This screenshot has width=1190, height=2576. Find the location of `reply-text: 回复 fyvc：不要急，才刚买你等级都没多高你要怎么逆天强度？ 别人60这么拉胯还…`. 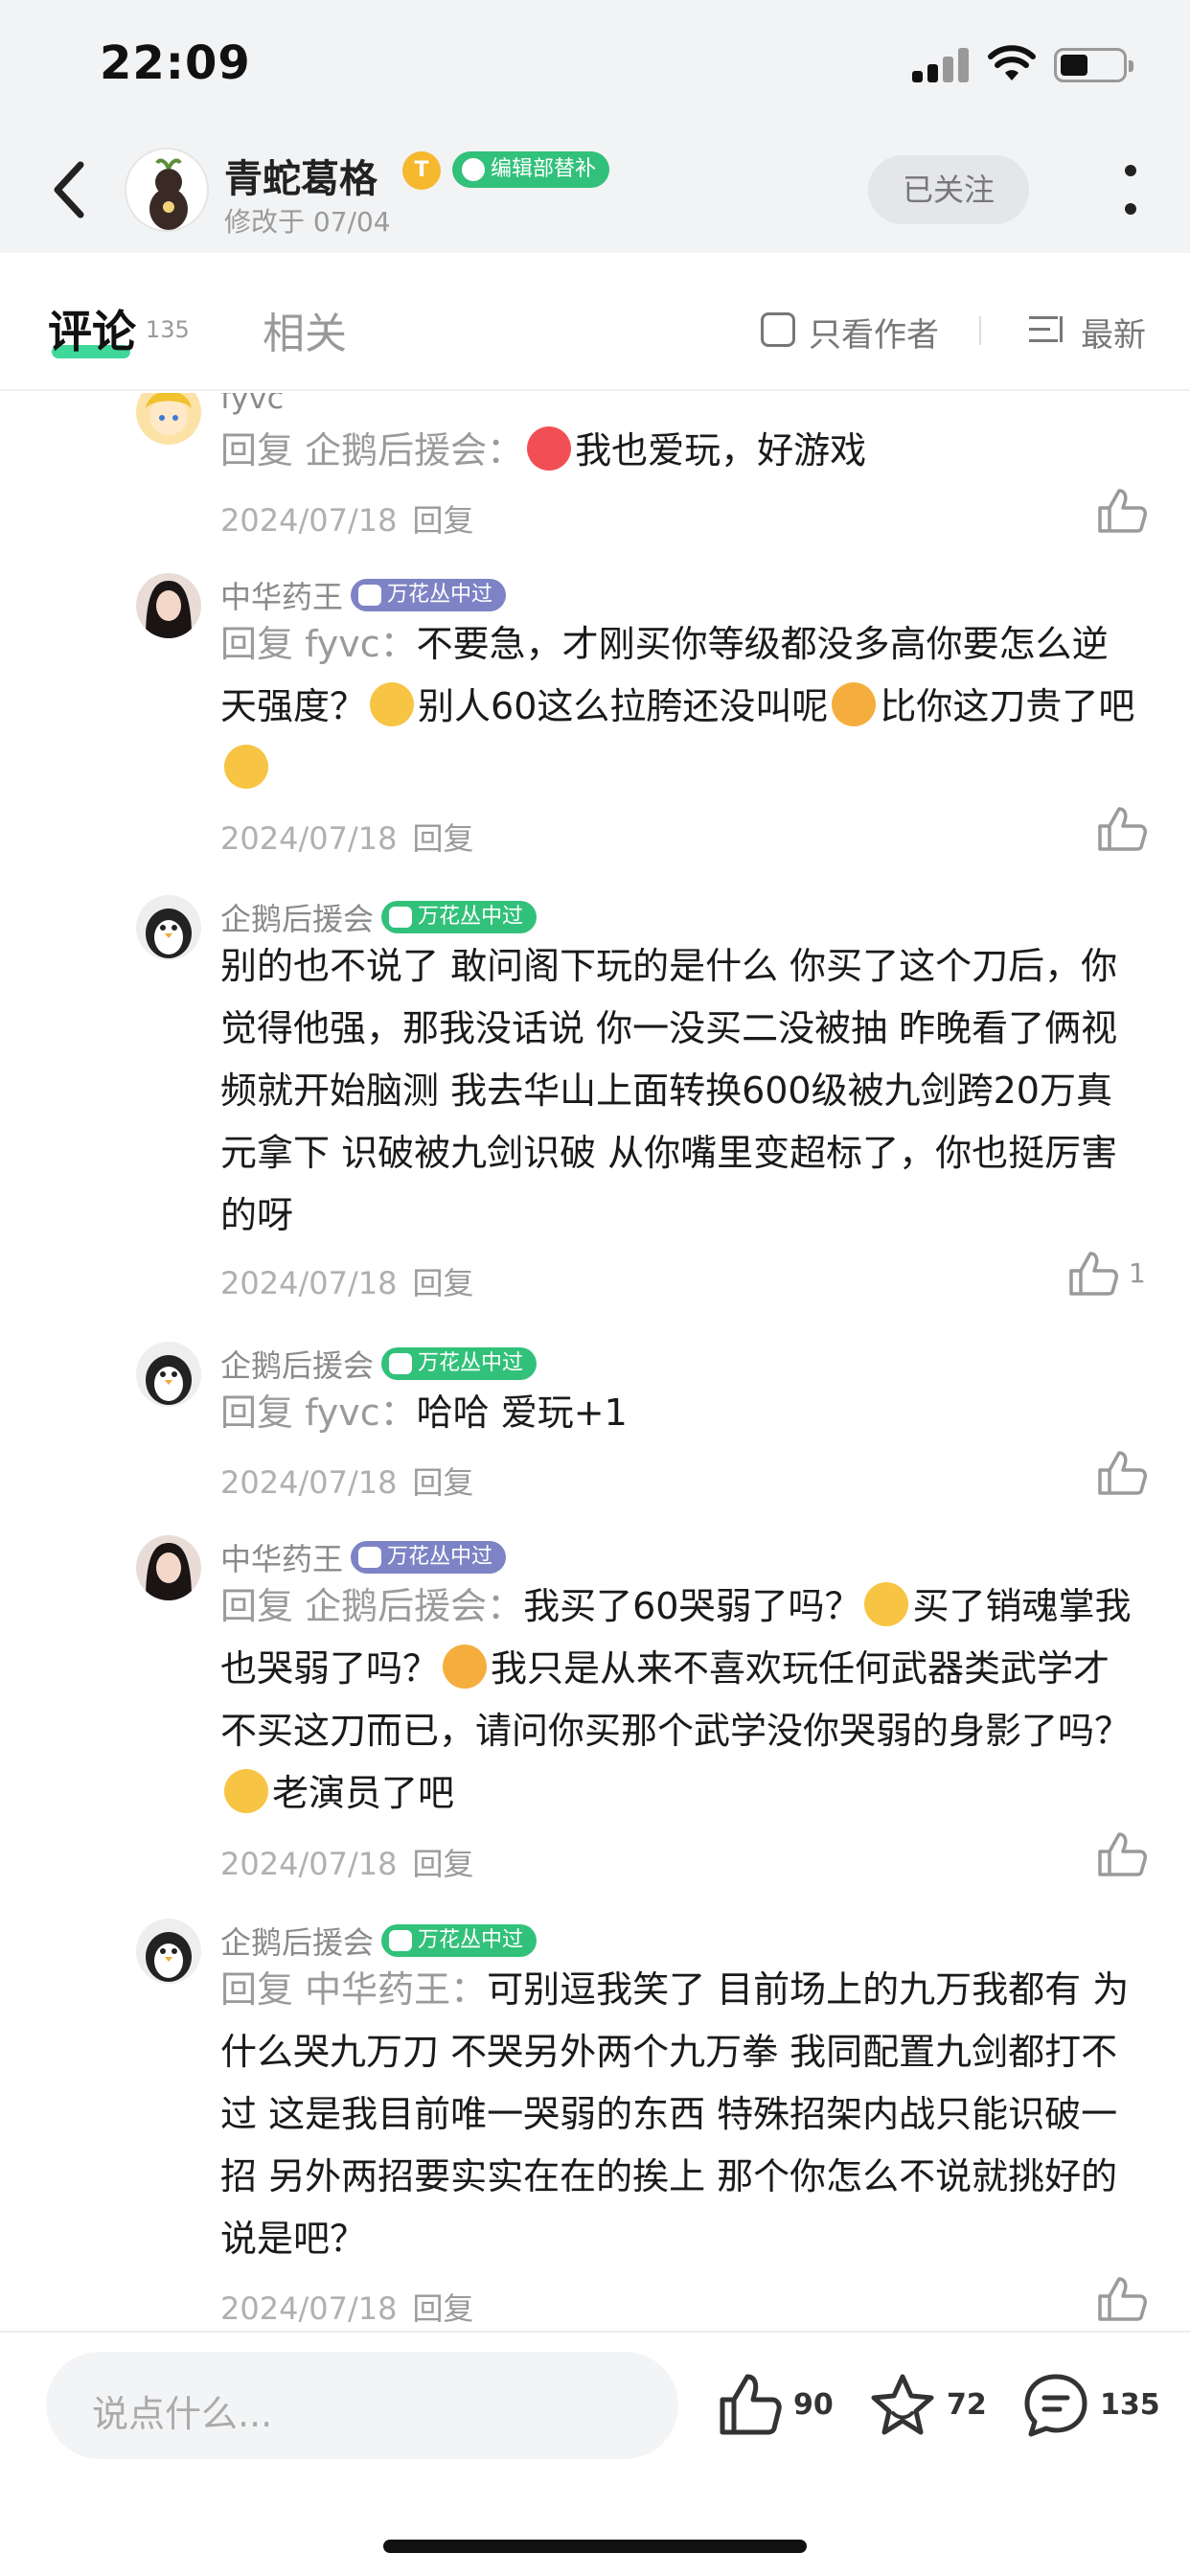

reply-text: 回复 fyvc：不要急，才刚买你等级都没多高你要怎么逆天强度？ 别人60这么拉胯还… is located at coordinates (680, 706).